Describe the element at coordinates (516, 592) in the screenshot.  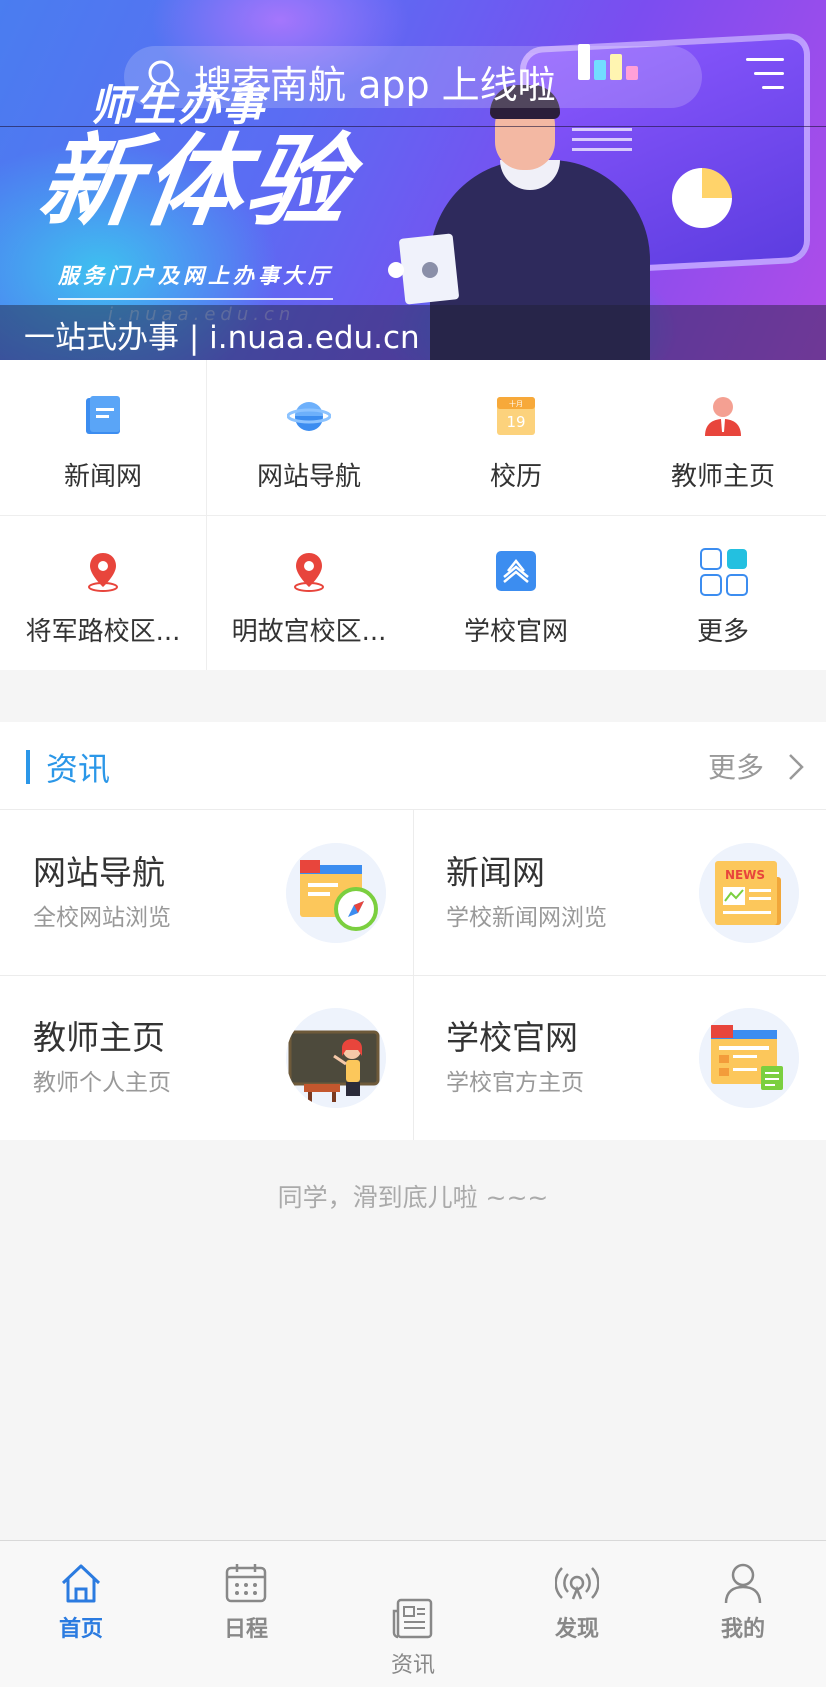
I see `quick-link-official-site: 学校官网` at that location.